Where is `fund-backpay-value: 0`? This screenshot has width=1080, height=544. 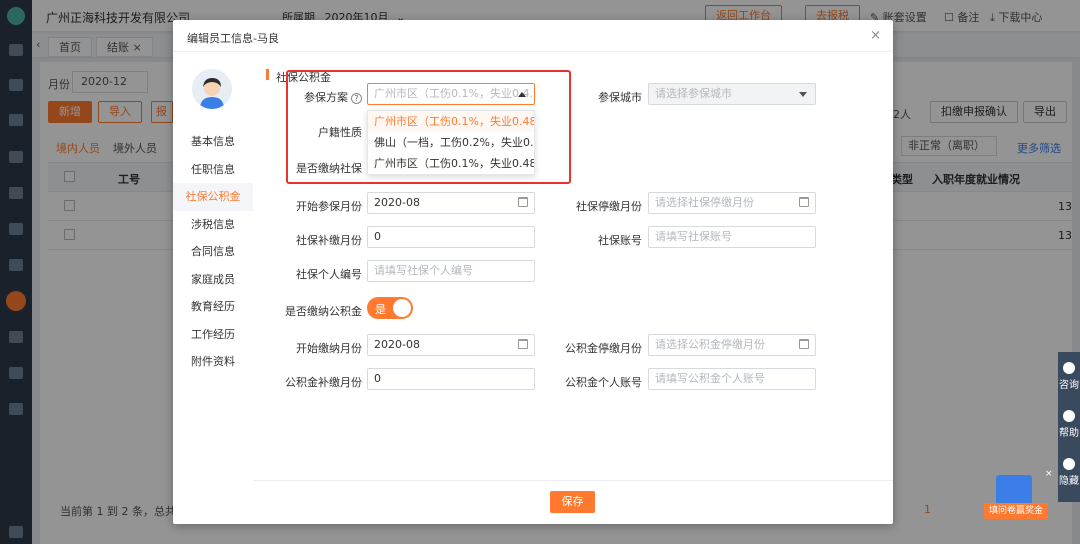 fund-backpay-value: 0 is located at coordinates (377, 378).